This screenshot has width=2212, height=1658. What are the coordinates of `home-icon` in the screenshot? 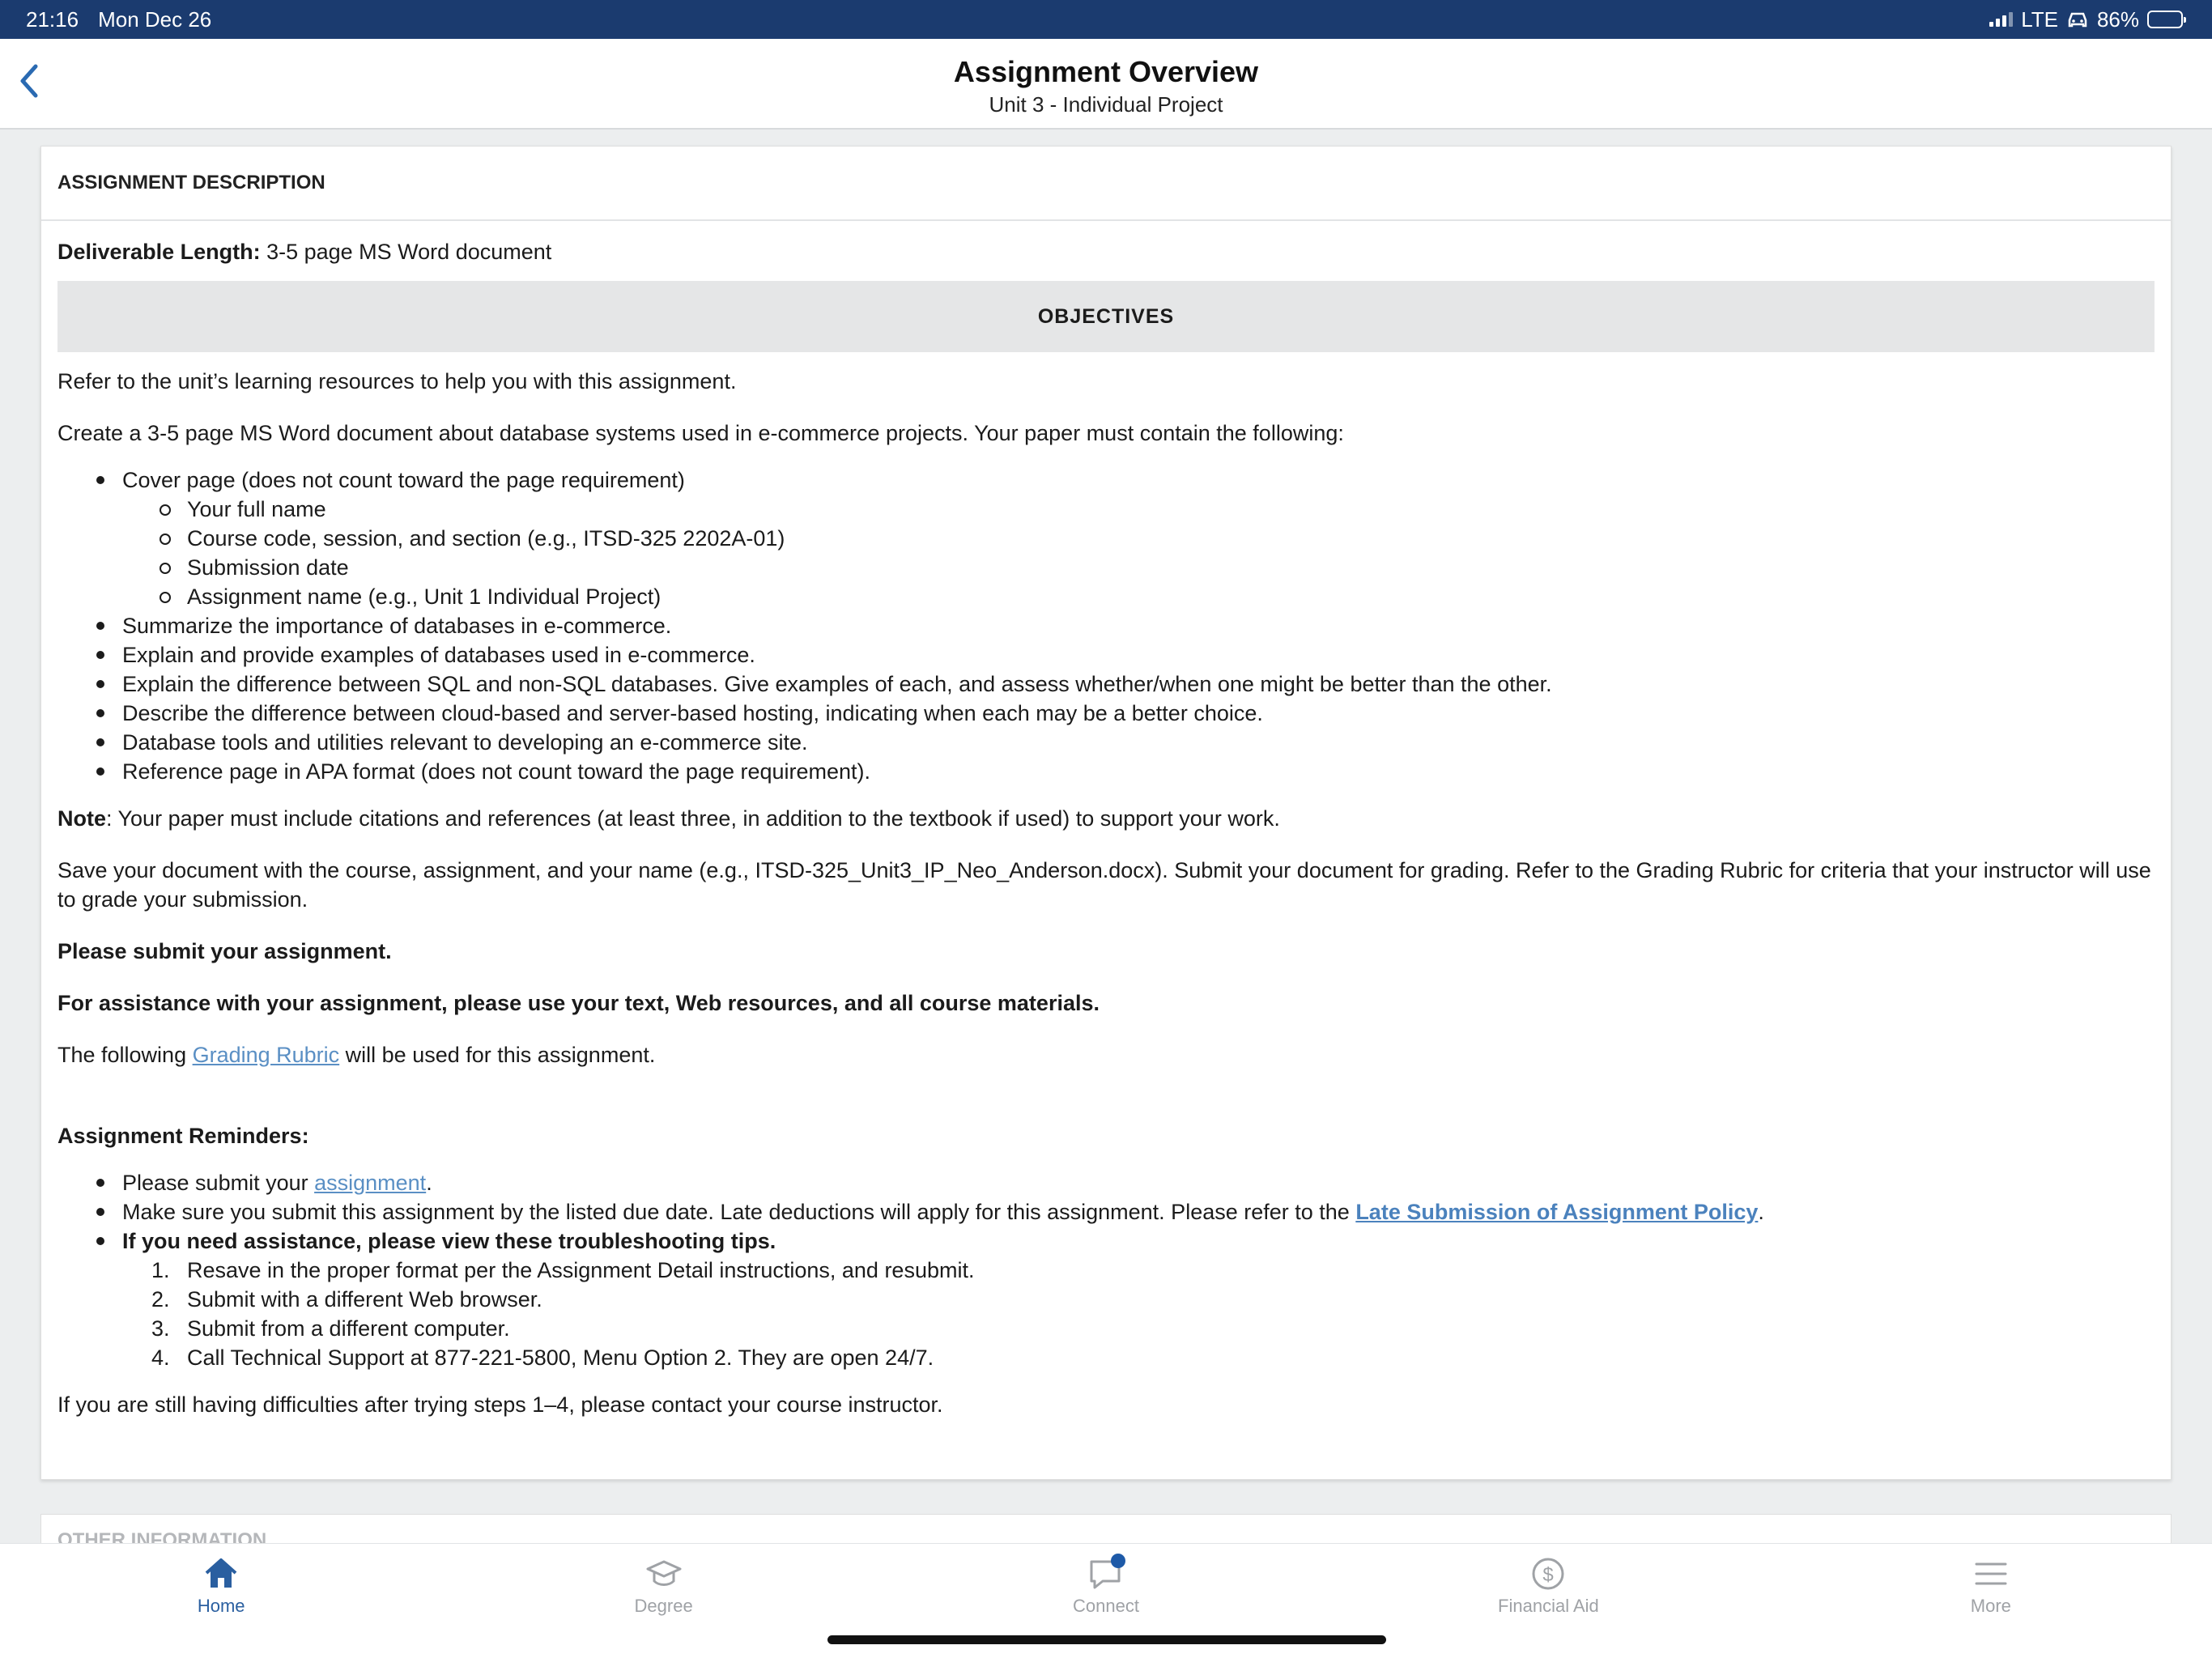 It's located at (221, 1573).